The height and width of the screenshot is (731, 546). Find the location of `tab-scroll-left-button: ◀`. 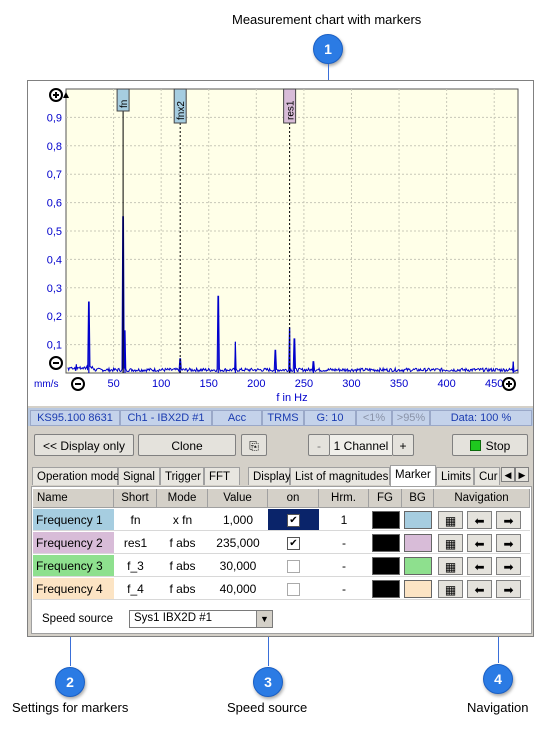

tab-scroll-left-button: ◀ is located at coordinates (508, 474).